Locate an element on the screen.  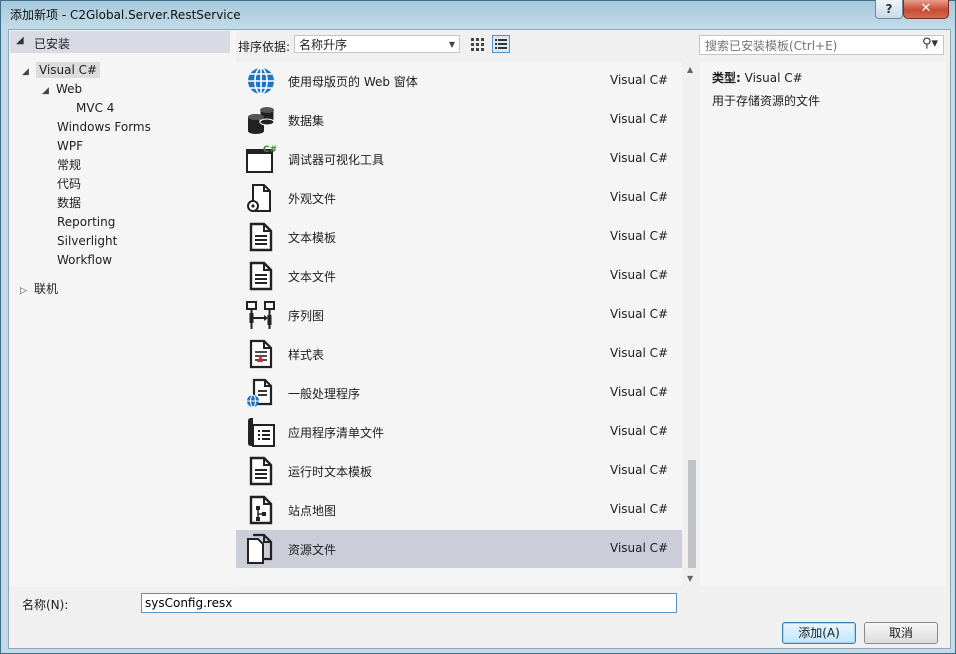
sort-toolbar: 排序依据: 名称升序 ▼ is located at coordinates (463, 45).